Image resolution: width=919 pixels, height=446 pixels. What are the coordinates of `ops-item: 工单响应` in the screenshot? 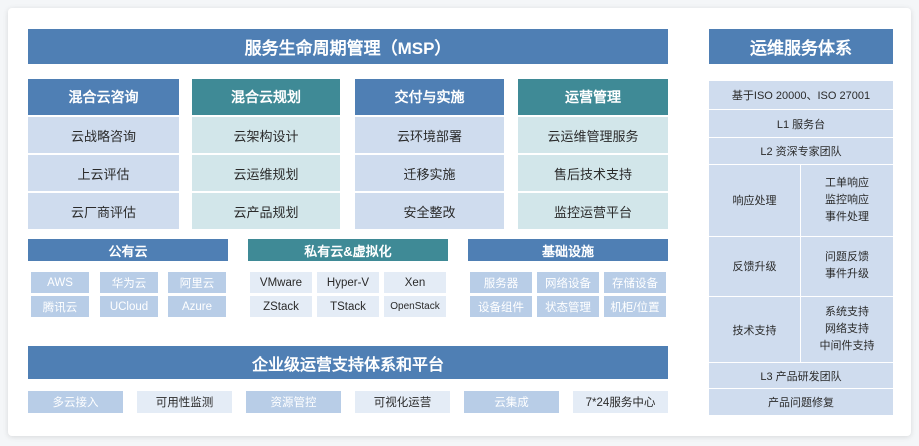 It's located at (847, 182).